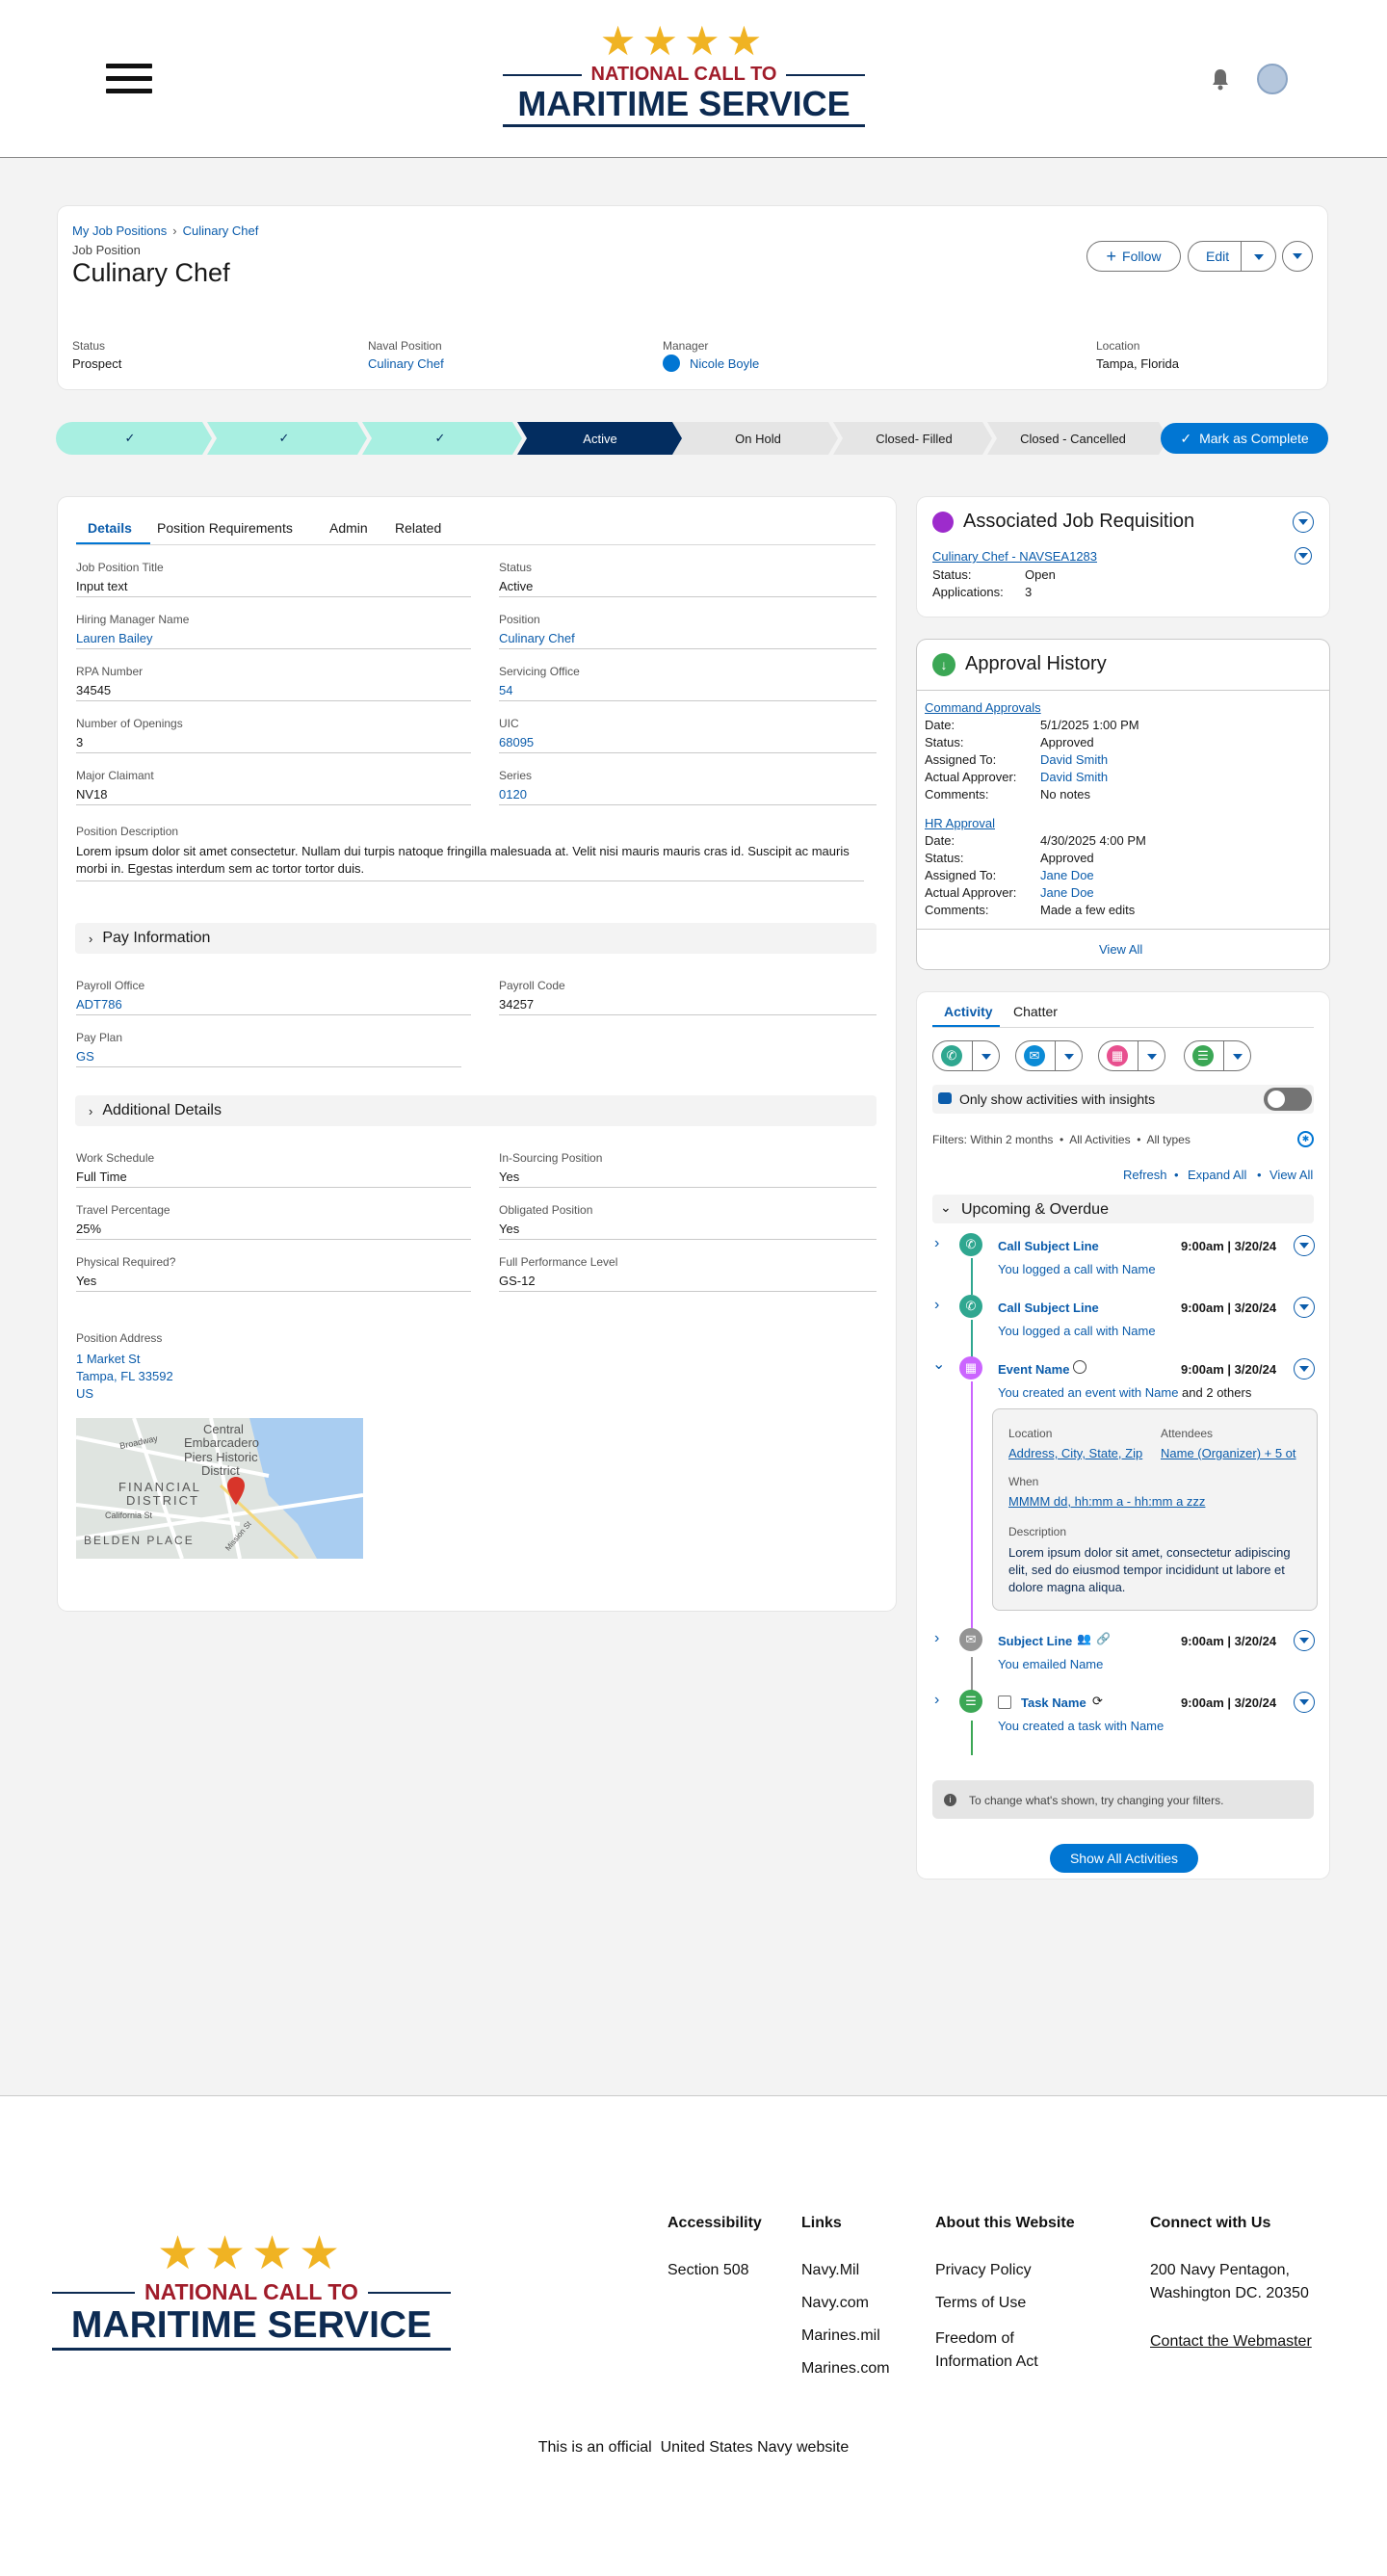 The width and height of the screenshot is (1387, 2576). Describe the element at coordinates (1220, 2270) in the screenshot. I see `footer-address-1: 200 Navy Pentagon,` at that location.